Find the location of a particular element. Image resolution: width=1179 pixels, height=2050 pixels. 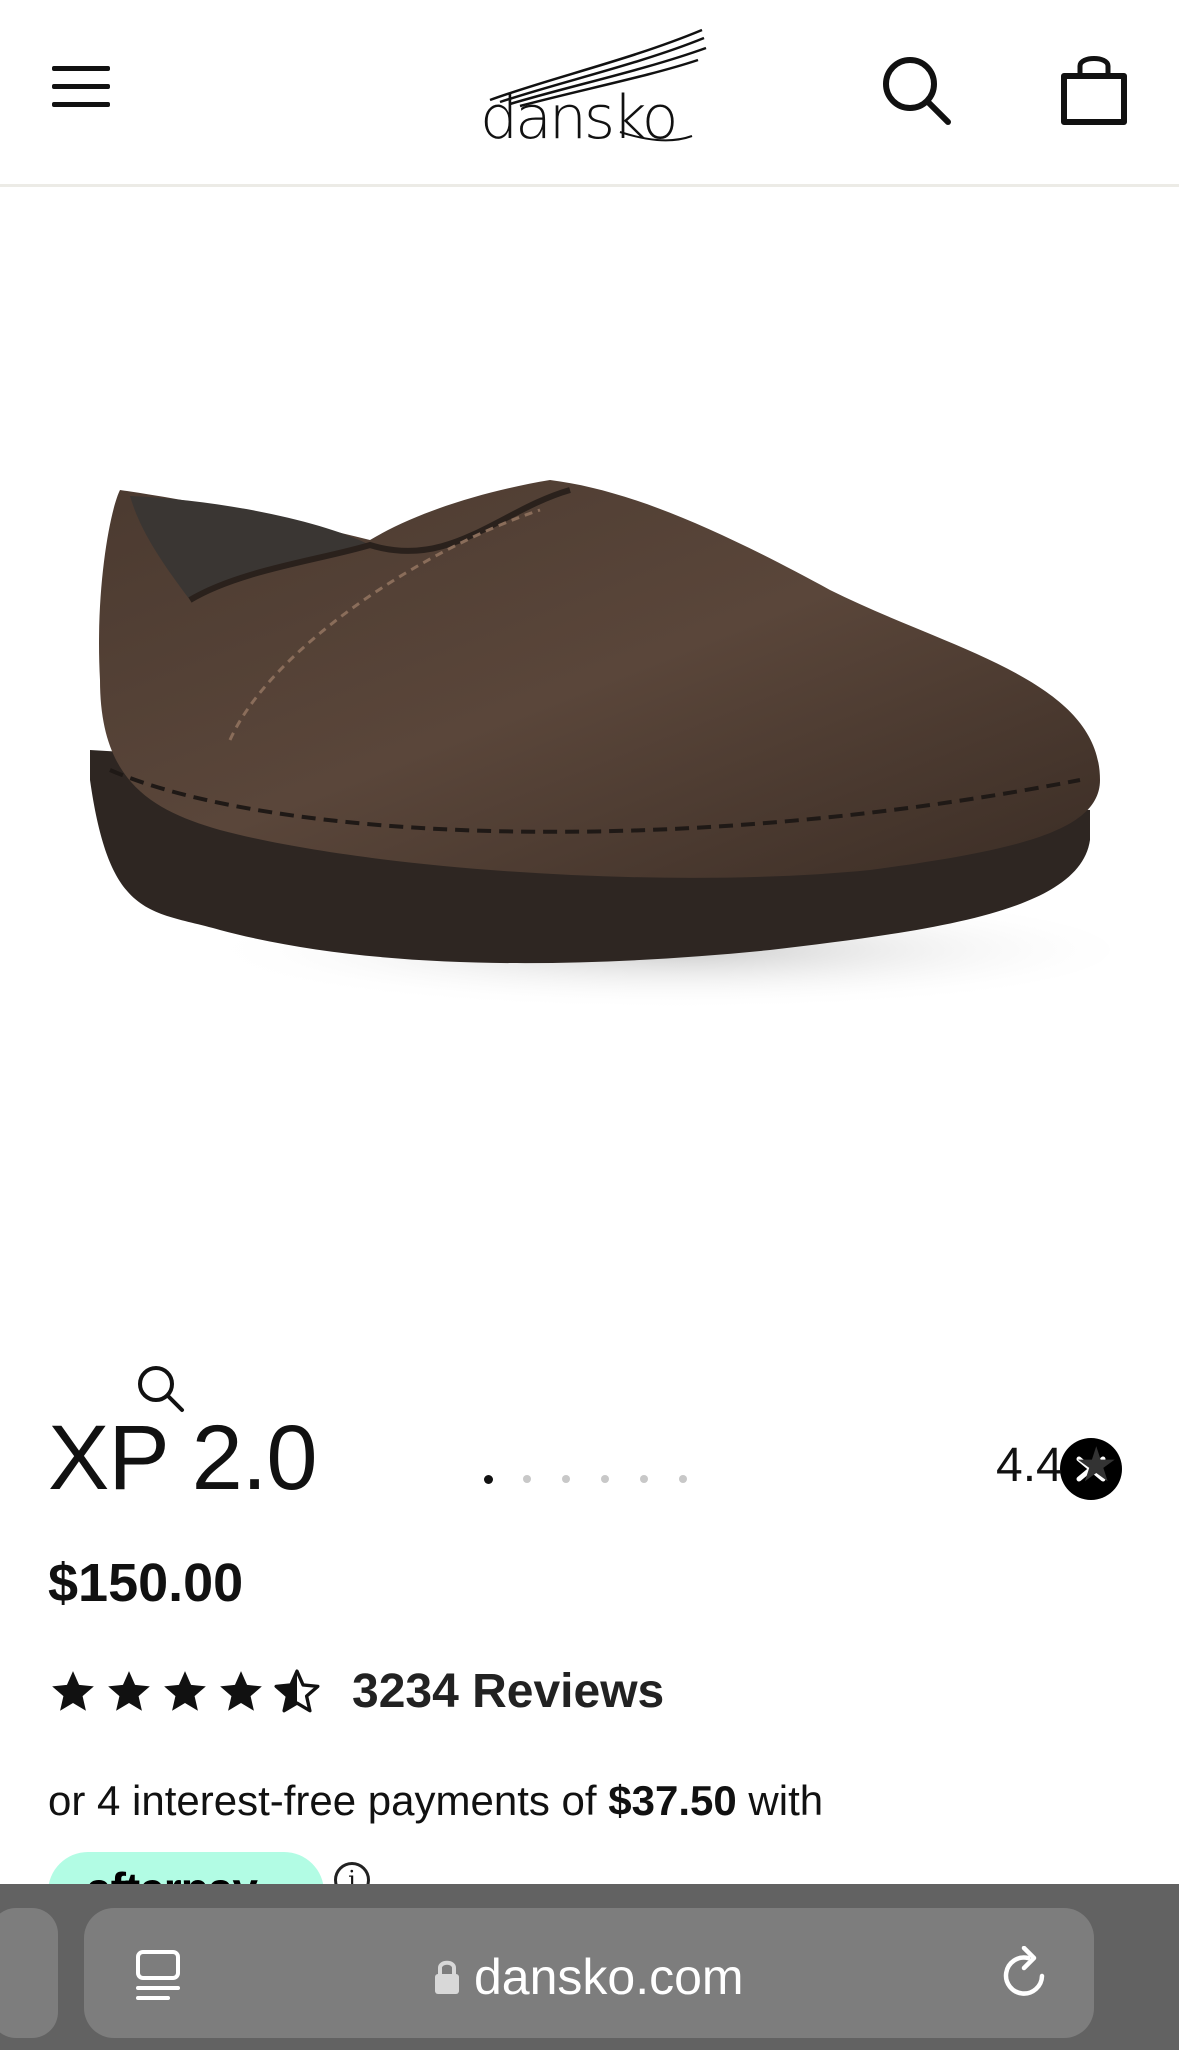

installments-amount: $37.50 is located at coordinates (672, 1800).